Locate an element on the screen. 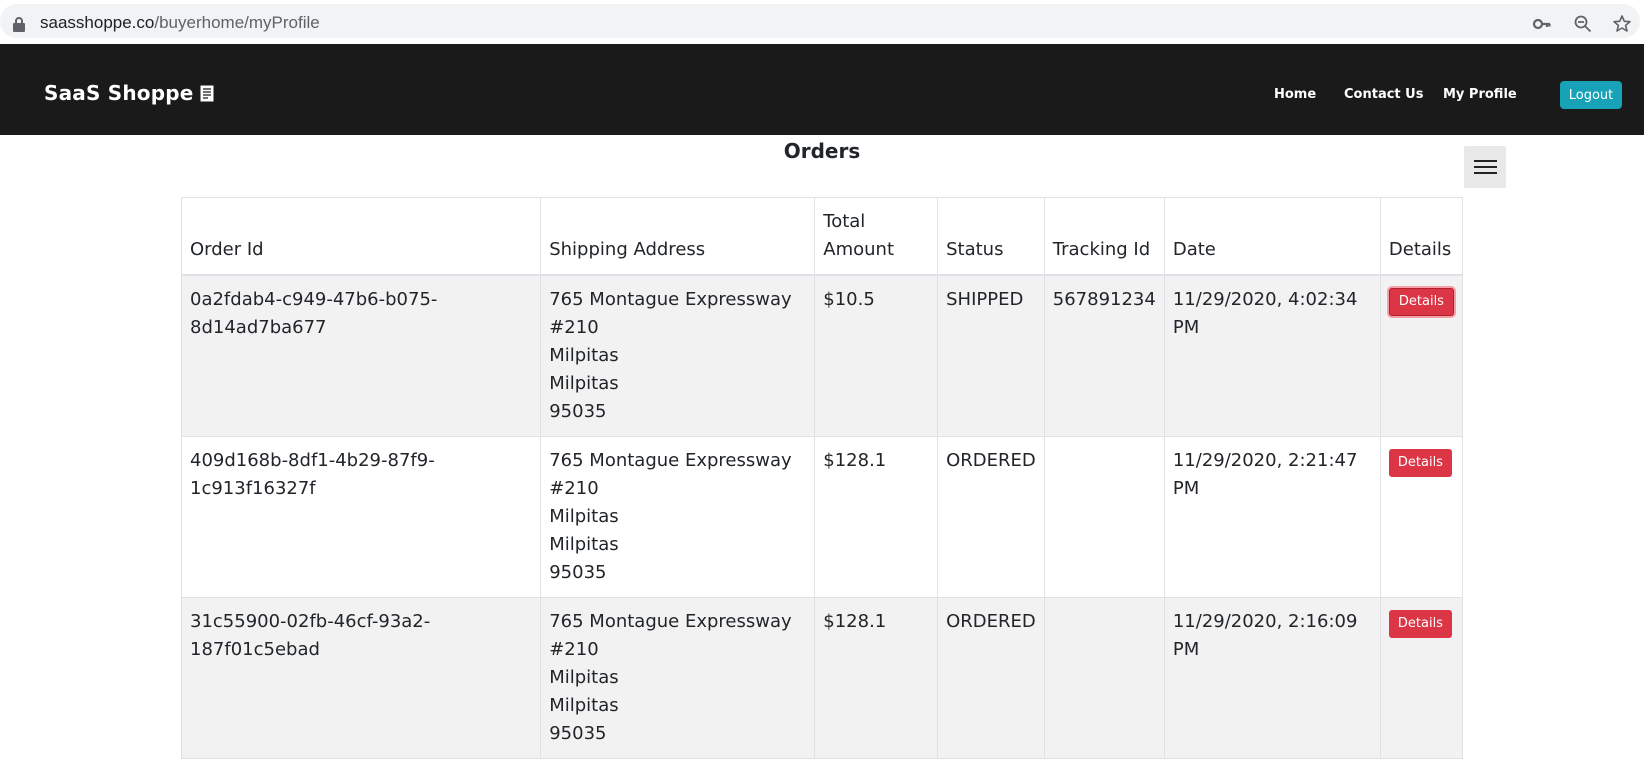 The height and width of the screenshot is (759, 1644). browser-address-bar: saasshoppe.co/buyerhome/myProfile is located at coordinates (822, 21).